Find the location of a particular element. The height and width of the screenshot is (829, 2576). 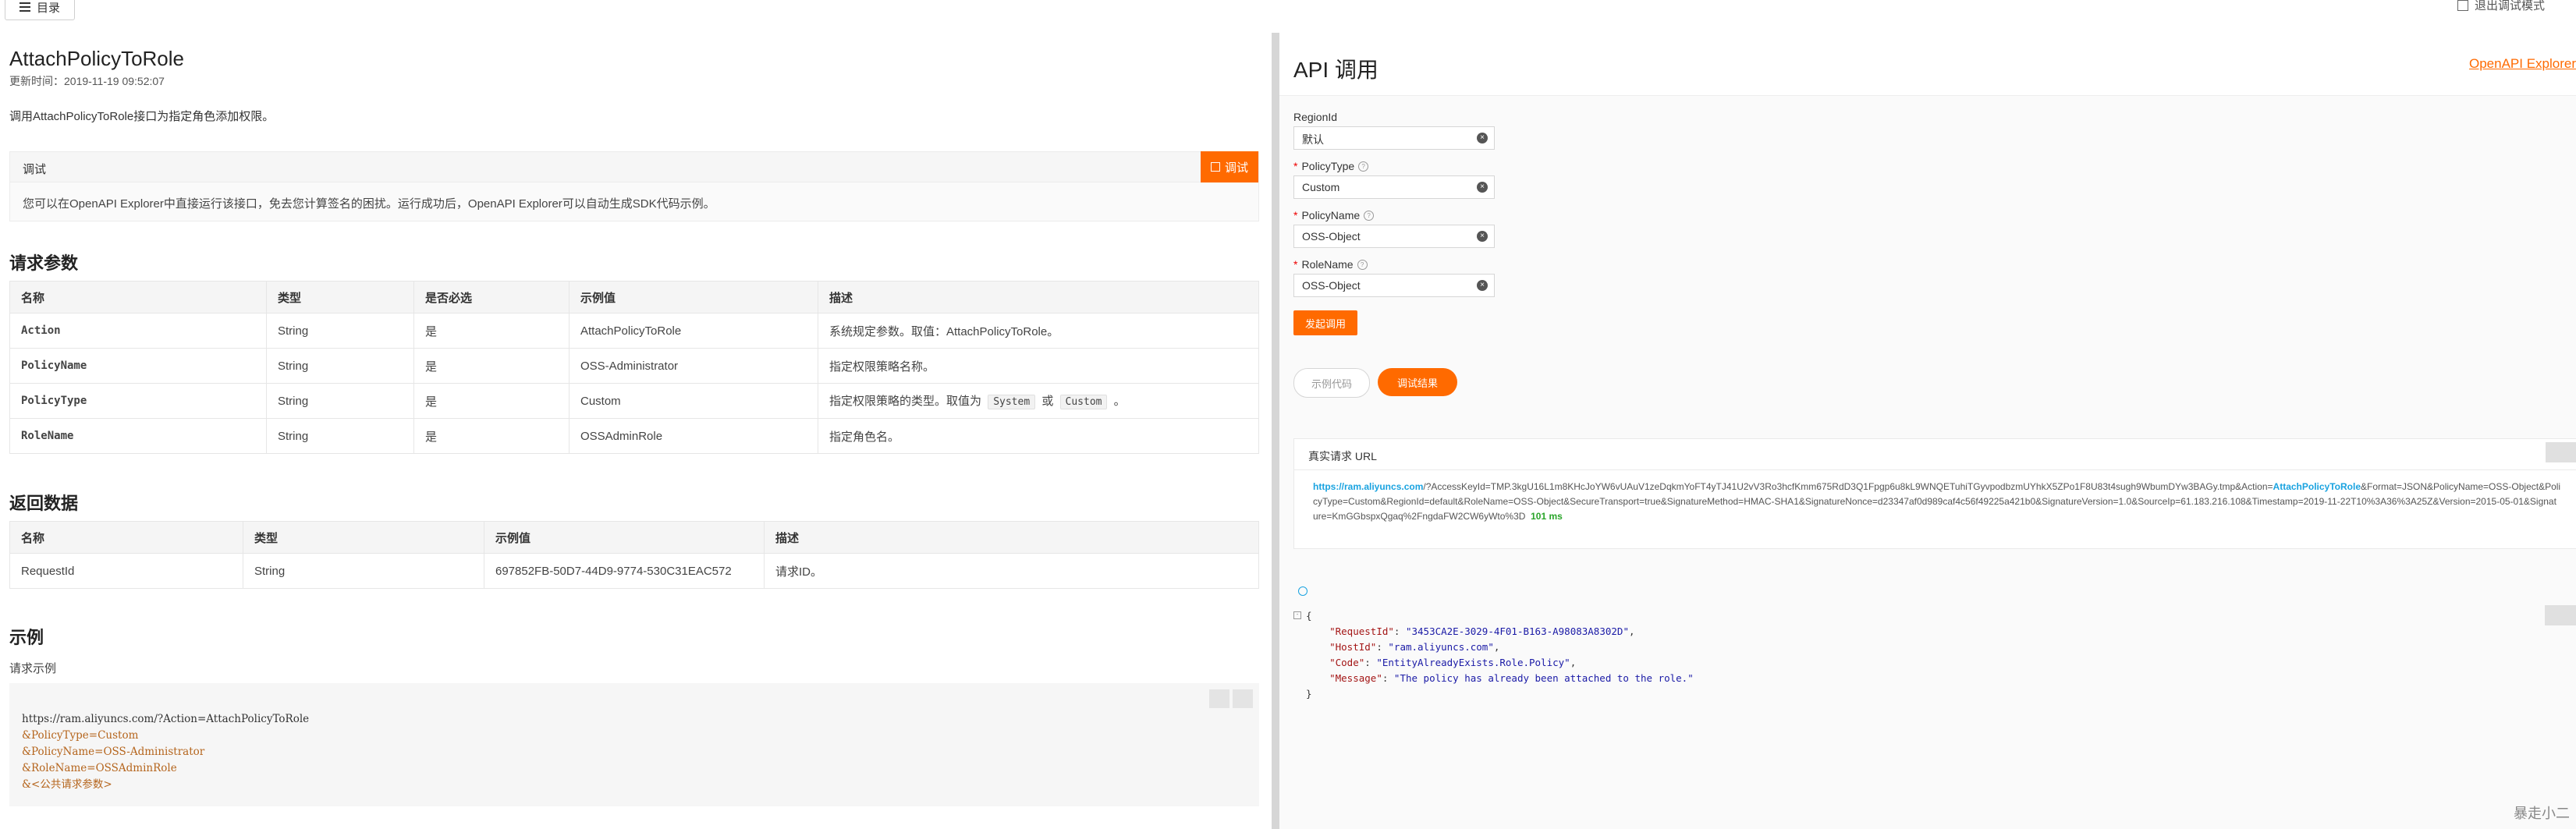

input-value: Custom is located at coordinates (1321, 187).